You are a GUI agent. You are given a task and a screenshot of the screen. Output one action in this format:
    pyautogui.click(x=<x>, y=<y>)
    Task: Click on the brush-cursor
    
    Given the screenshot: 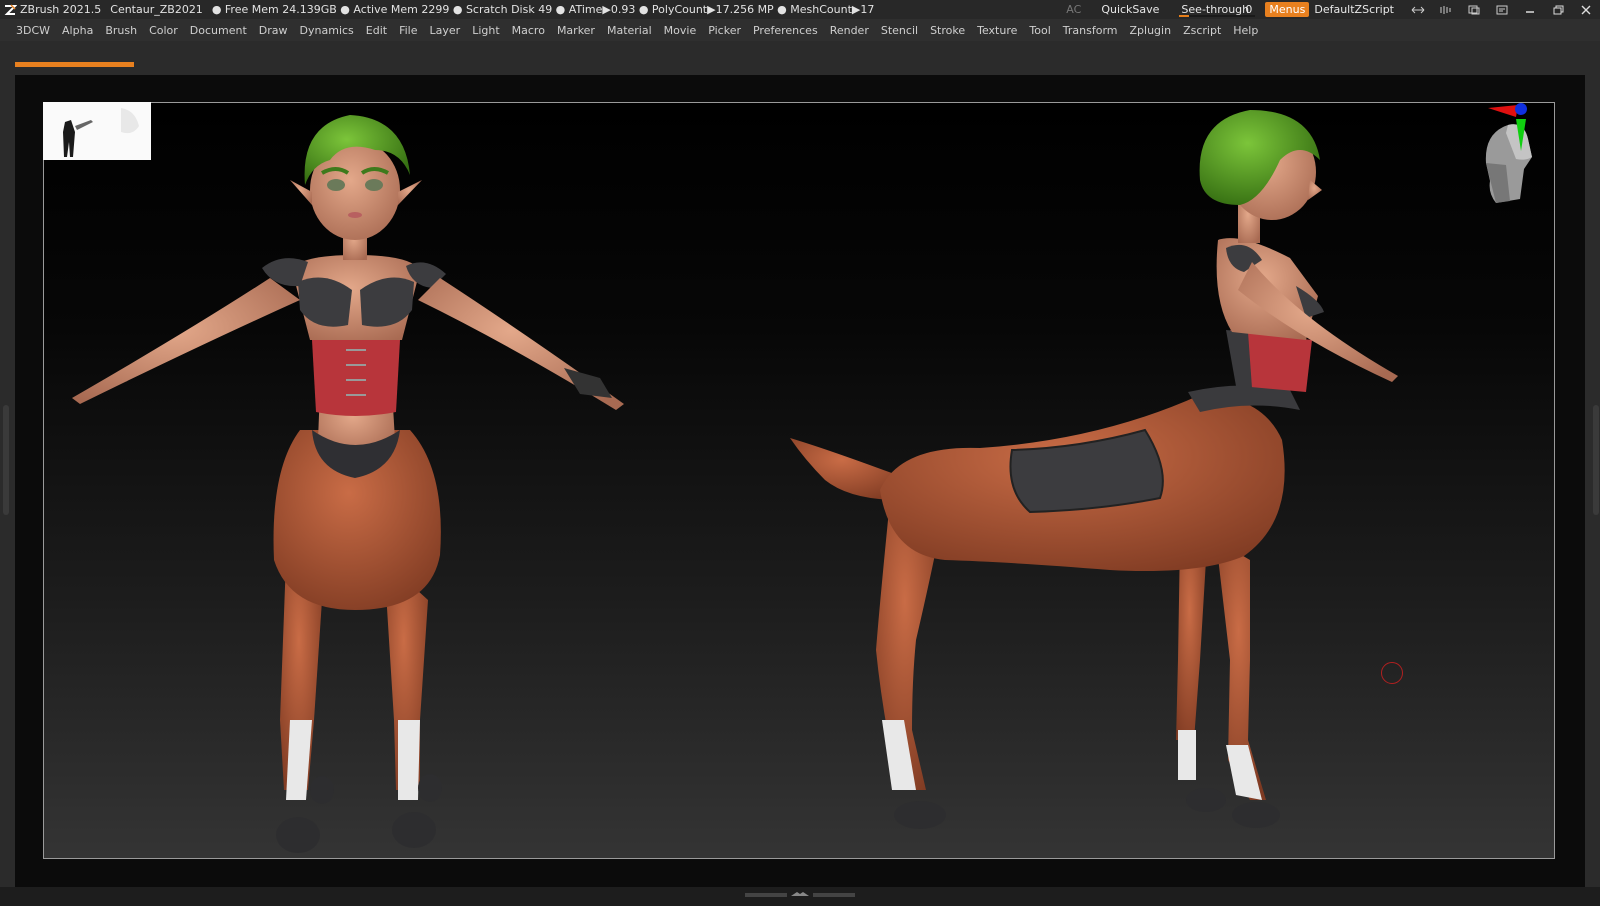 What is the action you would take?
    pyautogui.click(x=1392, y=673)
    